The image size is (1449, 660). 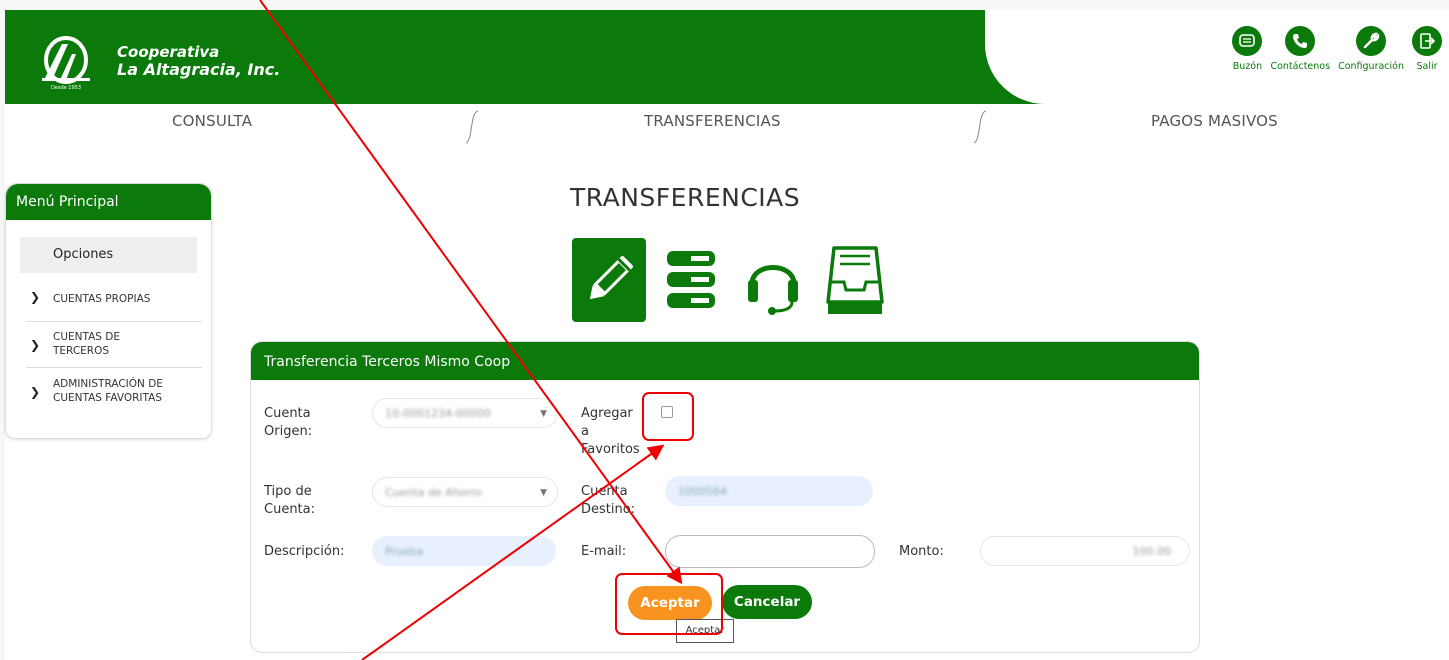 I want to click on nav-transferencias: TRANSFERENCIAS, so click(x=712, y=121).